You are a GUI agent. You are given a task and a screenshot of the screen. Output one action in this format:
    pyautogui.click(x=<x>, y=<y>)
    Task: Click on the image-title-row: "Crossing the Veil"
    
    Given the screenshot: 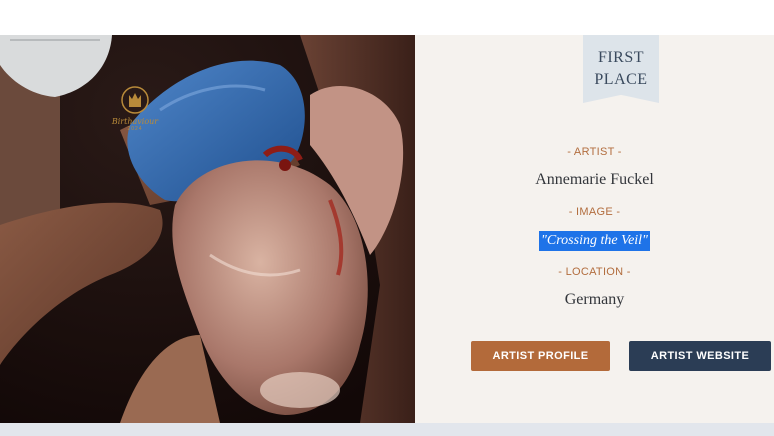 What is the action you would take?
    pyautogui.click(x=594, y=241)
    